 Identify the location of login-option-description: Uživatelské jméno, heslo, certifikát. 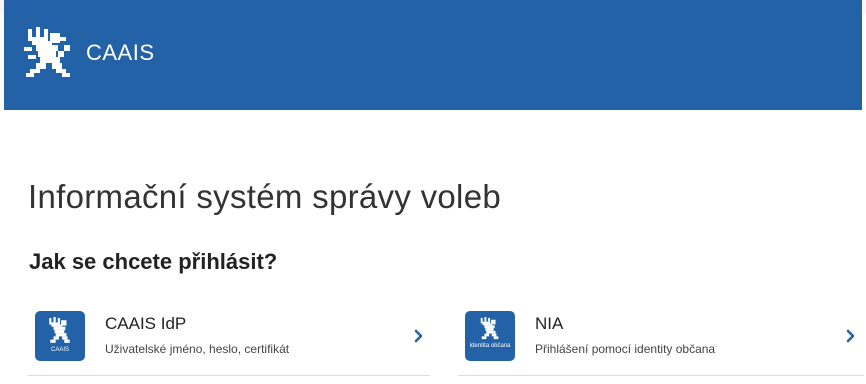
(197, 349).